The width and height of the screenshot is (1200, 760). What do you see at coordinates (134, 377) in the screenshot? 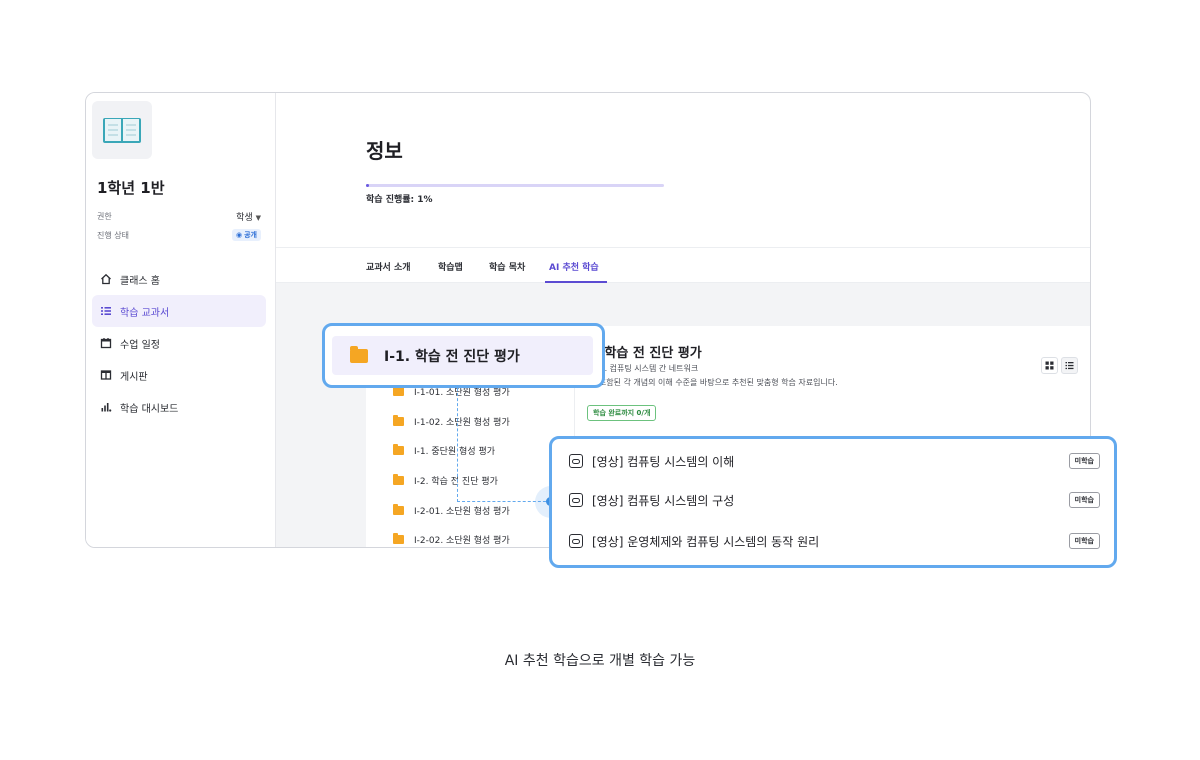
I see `sidebar-item-label: 게시판` at bounding box center [134, 377].